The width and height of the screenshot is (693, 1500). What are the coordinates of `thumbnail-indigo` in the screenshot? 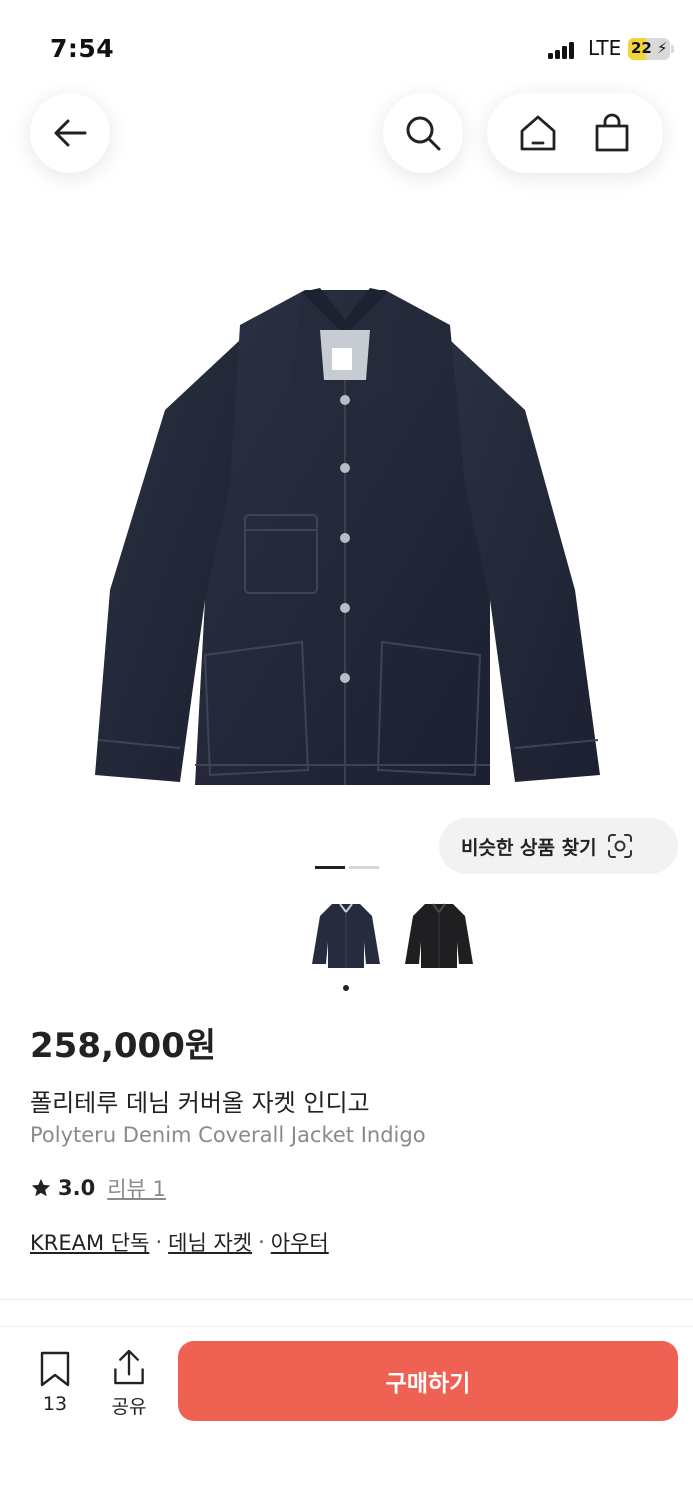 It's located at (346, 938).